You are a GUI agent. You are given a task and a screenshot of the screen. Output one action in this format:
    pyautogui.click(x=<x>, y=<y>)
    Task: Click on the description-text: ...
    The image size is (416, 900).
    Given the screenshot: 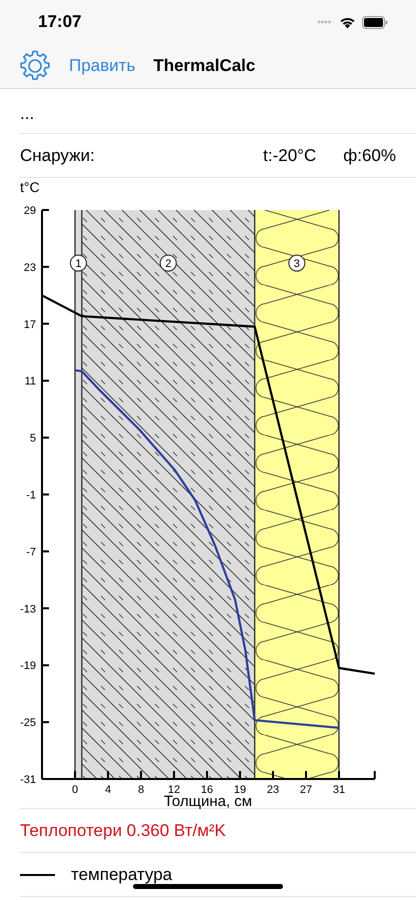 What is the action you would take?
    pyautogui.click(x=27, y=114)
    